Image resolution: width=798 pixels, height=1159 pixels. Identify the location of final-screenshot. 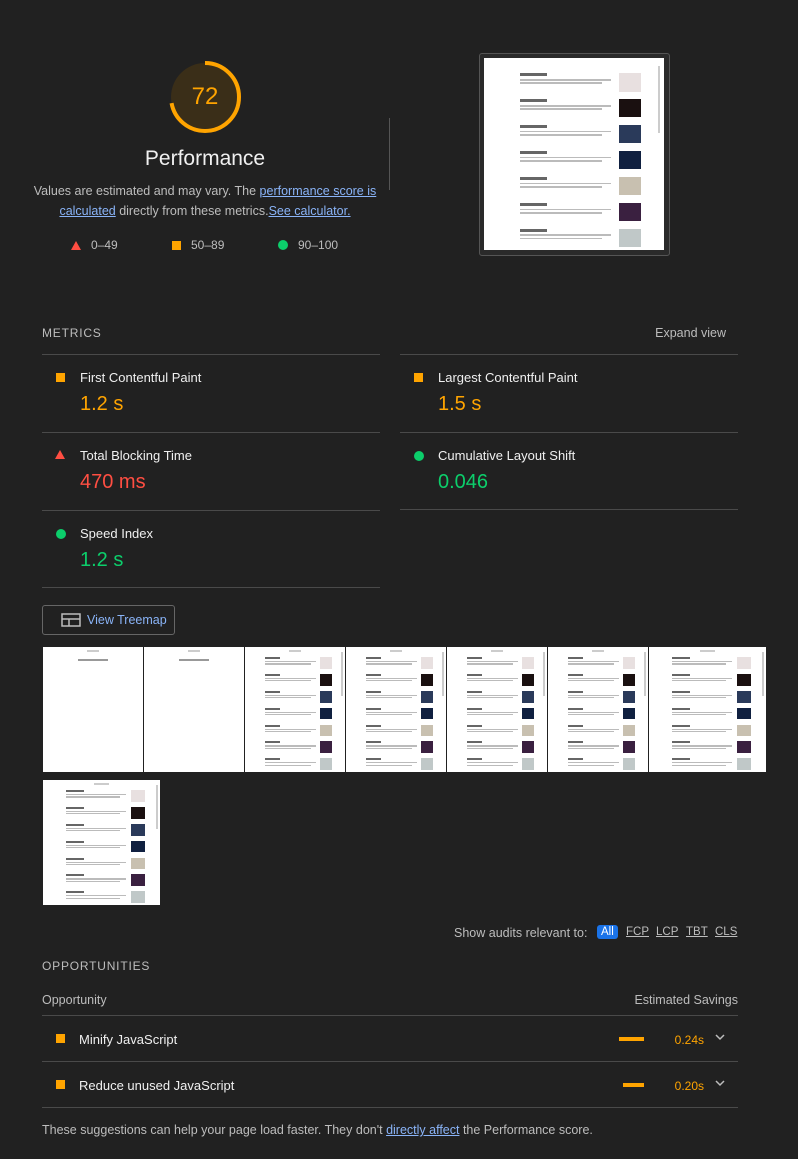
(574, 154).